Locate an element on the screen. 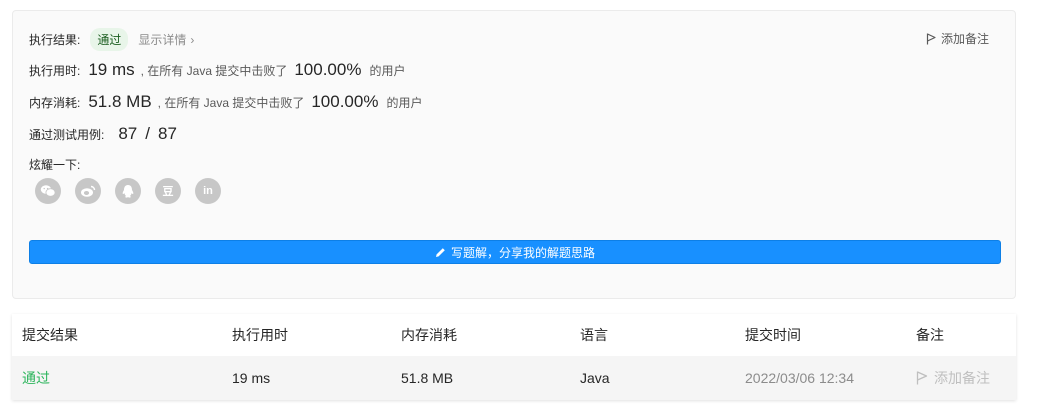 The width and height of the screenshot is (1038, 407). weibo-glyph is located at coordinates (88, 191).